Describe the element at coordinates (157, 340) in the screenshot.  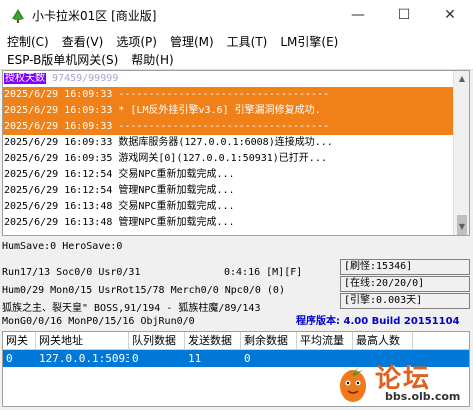
I see `col-queue-data: 队列数据` at that location.